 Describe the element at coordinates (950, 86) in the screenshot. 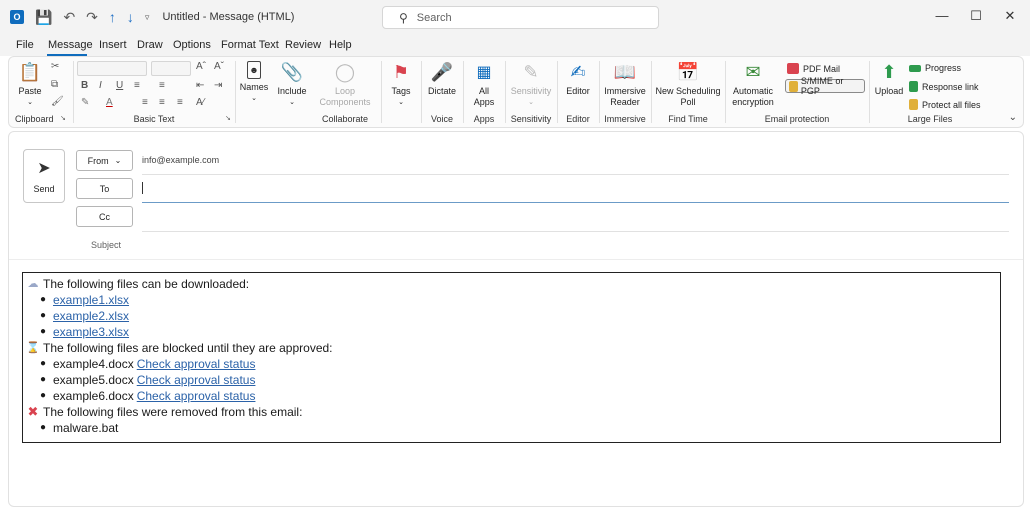

I see `response-link-label: Response link` at that location.